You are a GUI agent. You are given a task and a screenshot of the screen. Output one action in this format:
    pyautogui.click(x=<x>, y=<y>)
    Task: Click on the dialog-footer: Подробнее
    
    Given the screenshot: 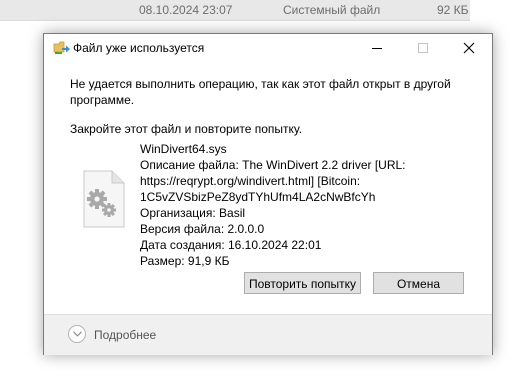 What is the action you would take?
    pyautogui.click(x=268, y=334)
    